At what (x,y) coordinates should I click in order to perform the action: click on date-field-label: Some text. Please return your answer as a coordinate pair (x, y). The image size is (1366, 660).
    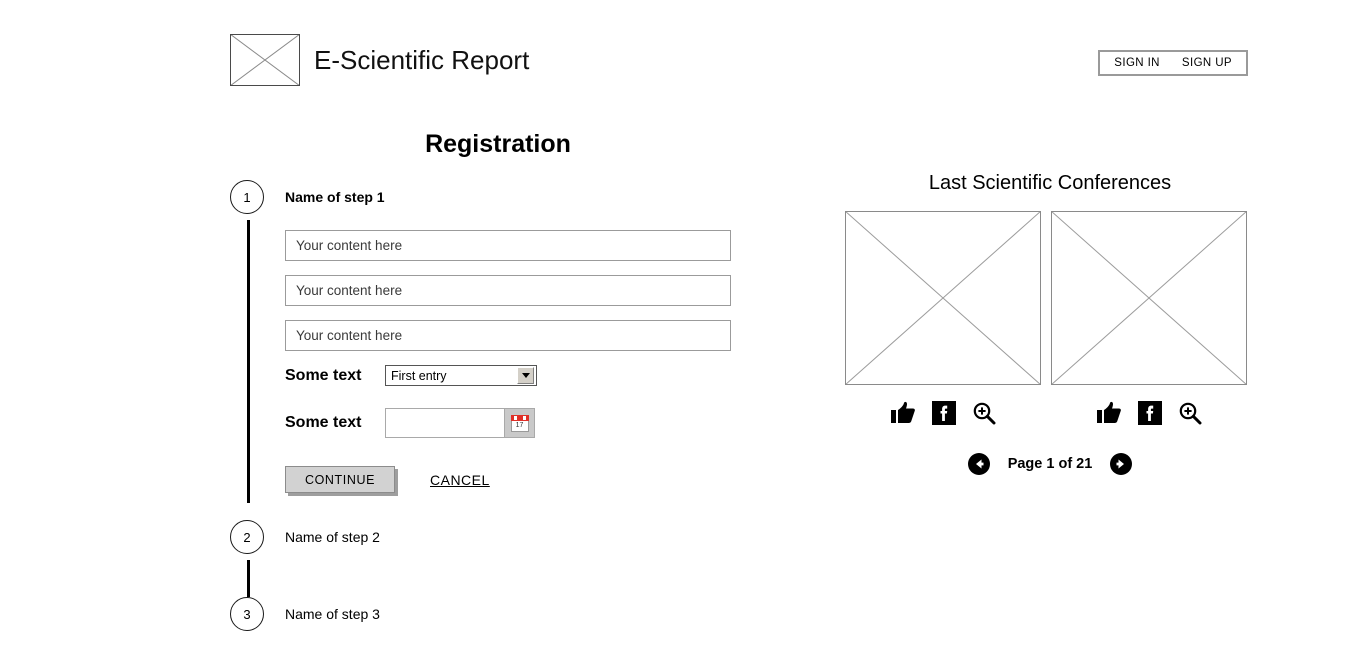
    Looking at the image, I should click on (323, 422).